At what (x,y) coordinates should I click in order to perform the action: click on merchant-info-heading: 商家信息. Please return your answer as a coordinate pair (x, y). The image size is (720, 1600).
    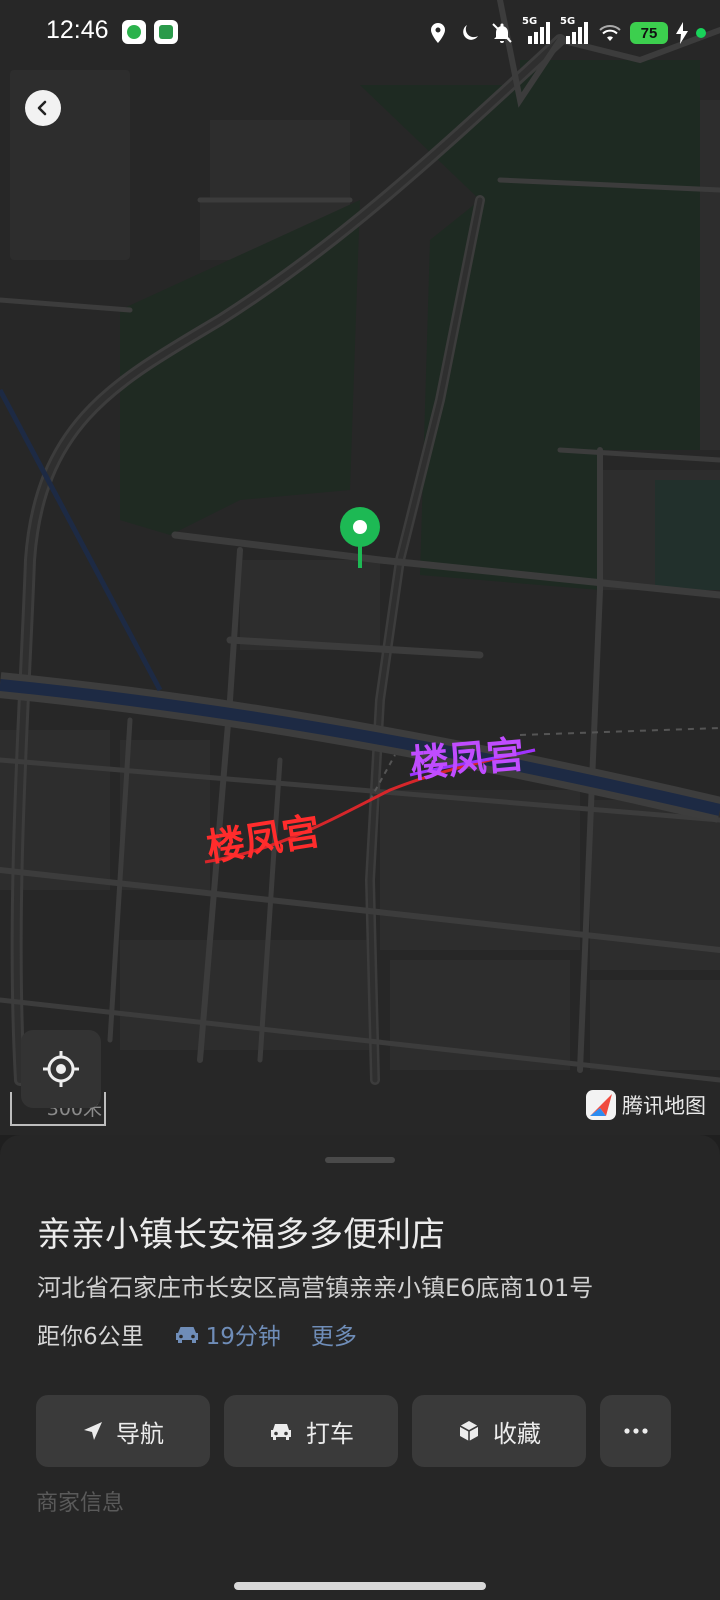
    Looking at the image, I should click on (80, 1503).